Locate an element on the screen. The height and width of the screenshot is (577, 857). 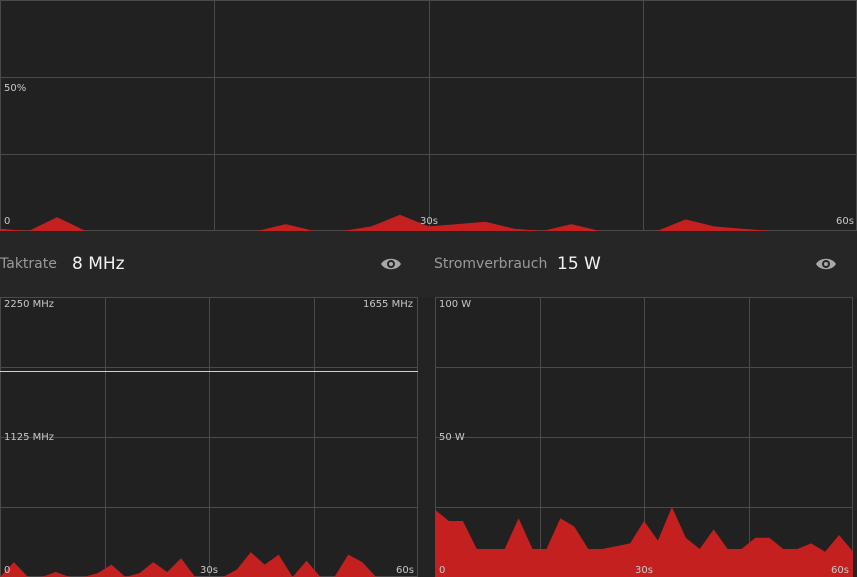
usage-zero-label: 0 is located at coordinates (7, 221).